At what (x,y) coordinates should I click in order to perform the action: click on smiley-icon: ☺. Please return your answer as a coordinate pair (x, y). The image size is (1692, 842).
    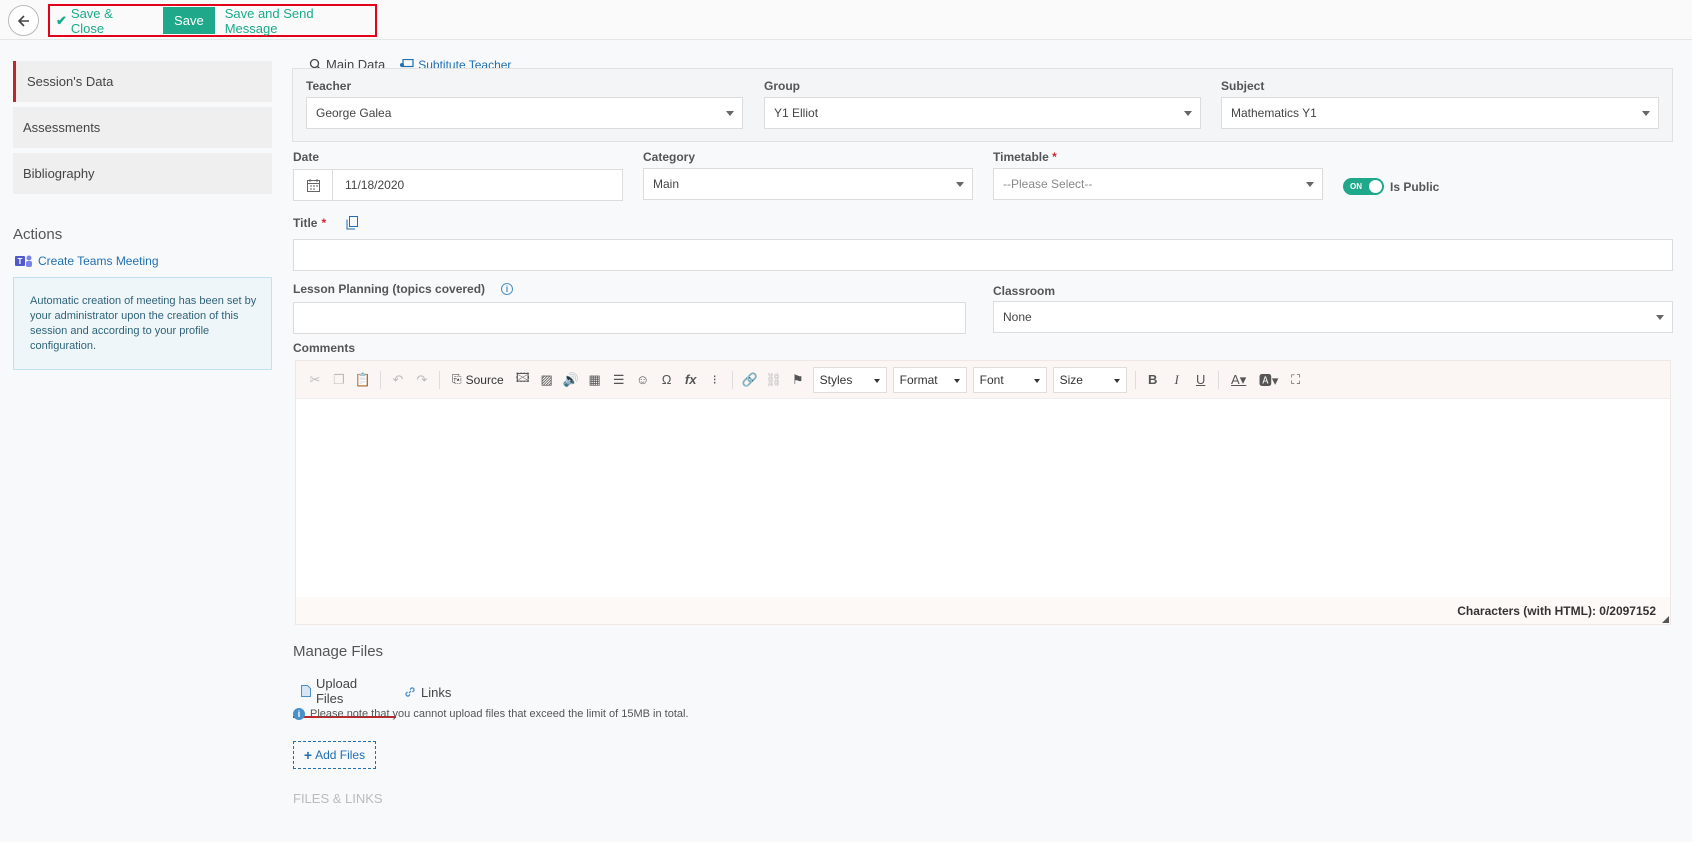
    Looking at the image, I should click on (643, 380).